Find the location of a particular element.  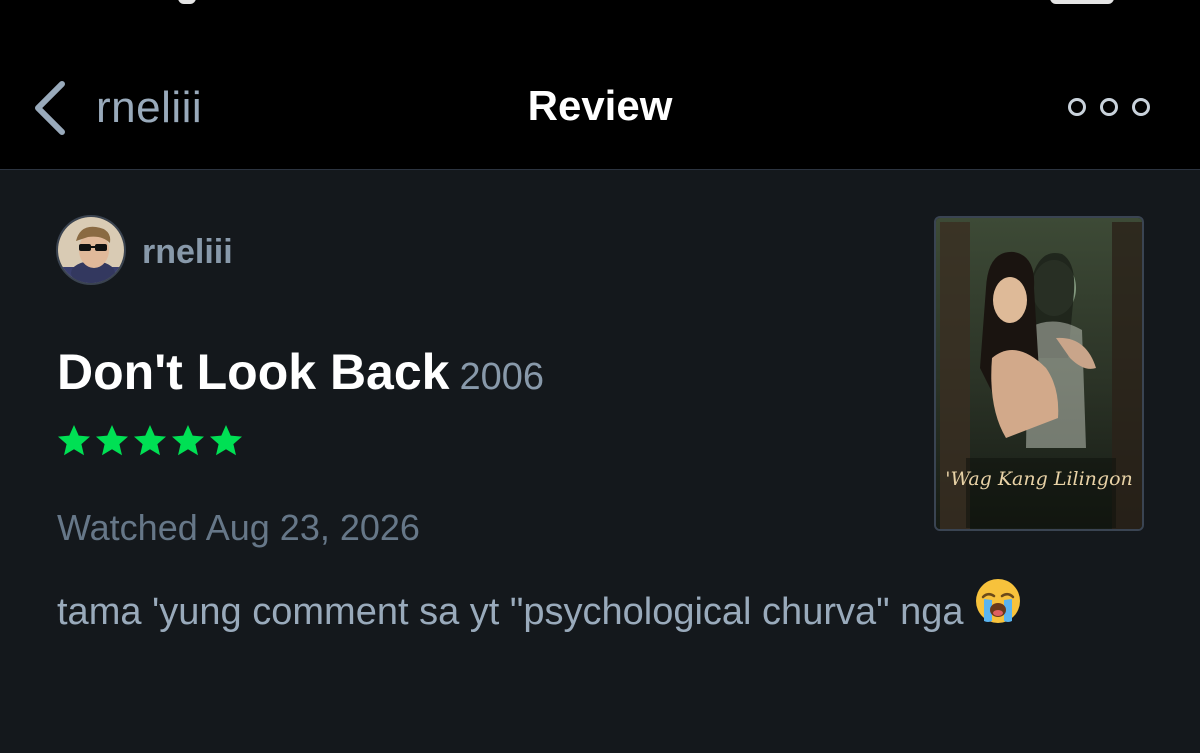

chevron-left-icon is located at coordinates (50, 108).